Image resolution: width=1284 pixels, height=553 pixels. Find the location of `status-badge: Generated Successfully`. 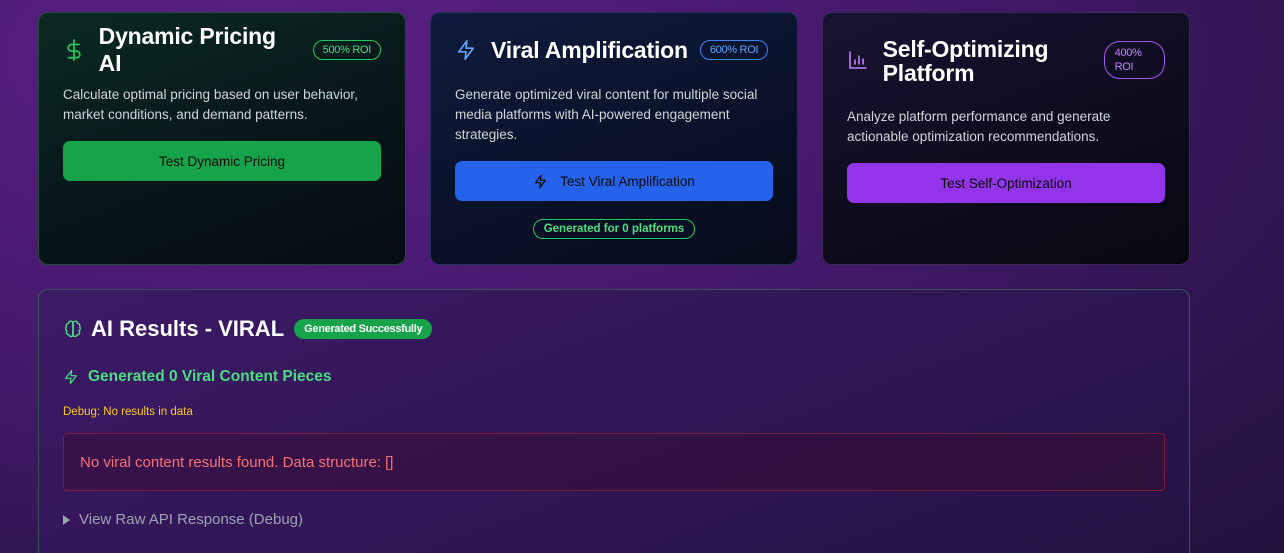

status-badge: Generated Successfully is located at coordinates (363, 329).